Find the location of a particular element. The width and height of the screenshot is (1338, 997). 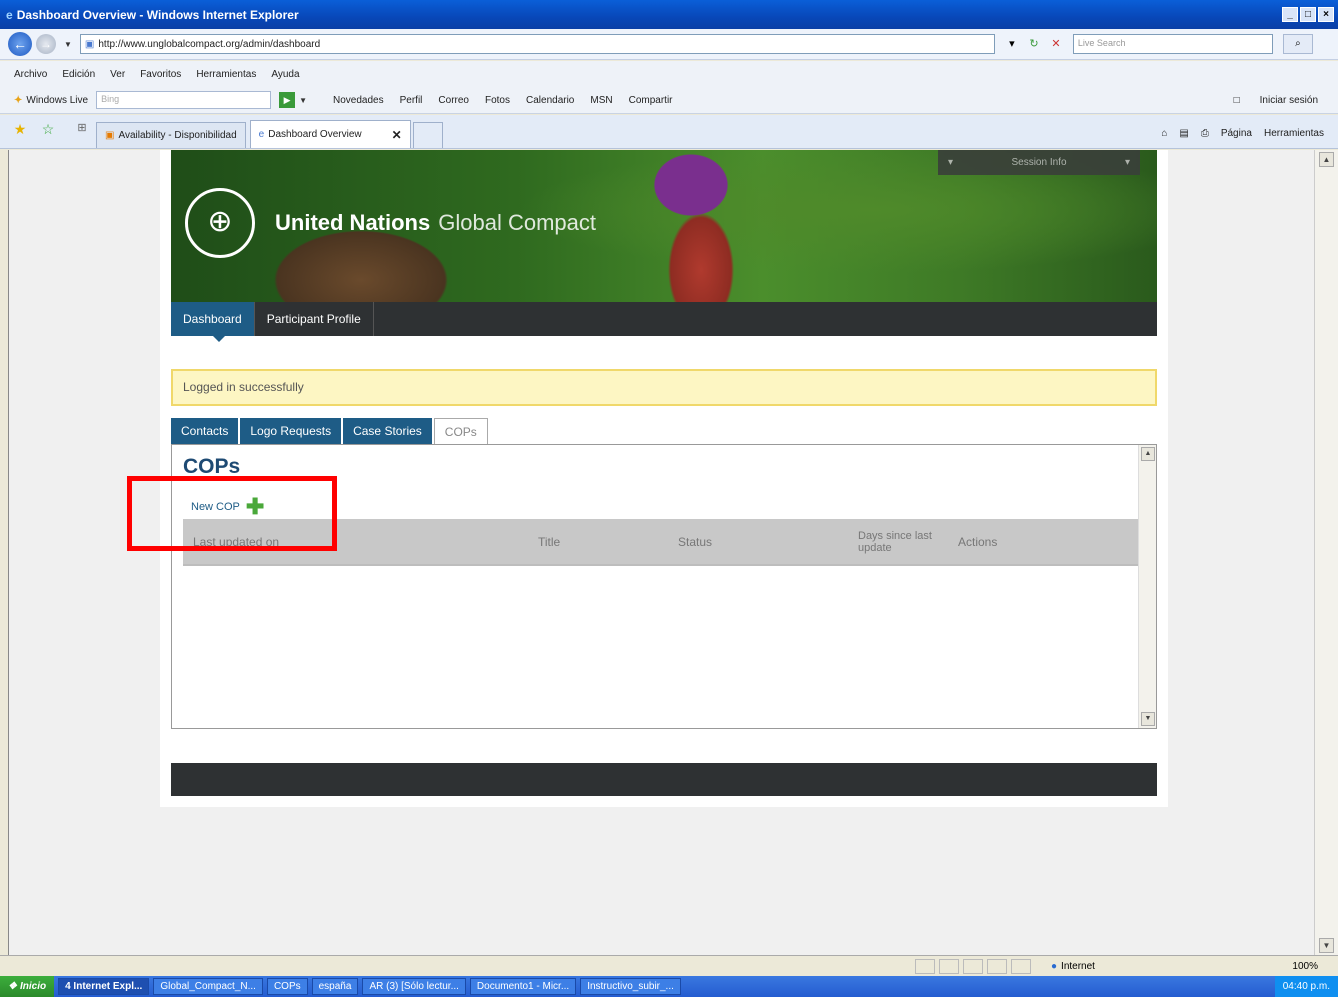

live-link-compartir: Compartir is located at coordinates (651, 100).